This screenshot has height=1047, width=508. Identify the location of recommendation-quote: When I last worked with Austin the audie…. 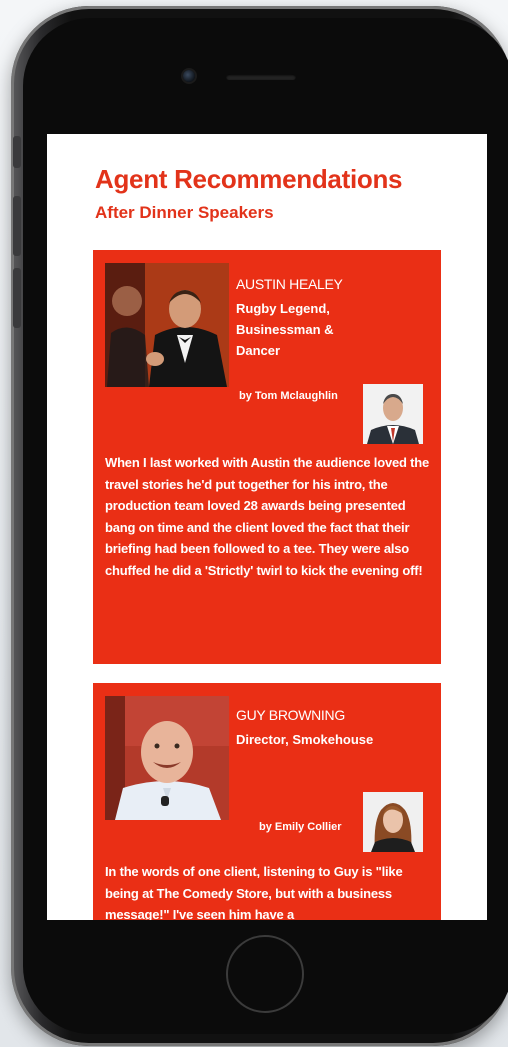
(267, 516).